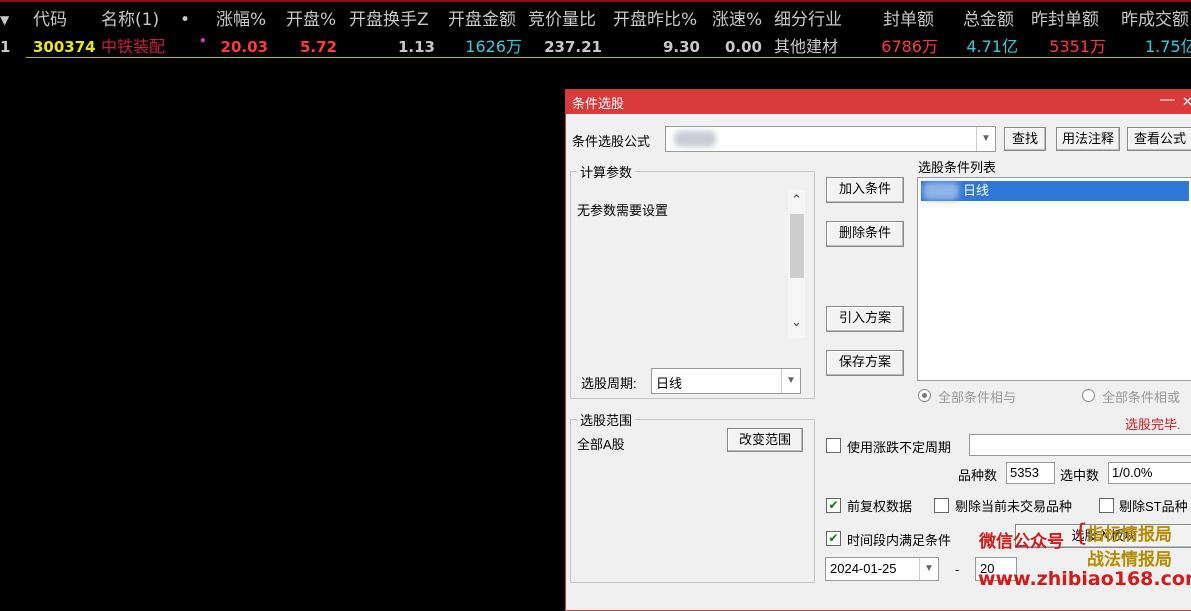 The height and width of the screenshot is (611, 1191). What do you see at coordinates (941, 191) in the screenshot?
I see `blurred-condition-name` at bounding box center [941, 191].